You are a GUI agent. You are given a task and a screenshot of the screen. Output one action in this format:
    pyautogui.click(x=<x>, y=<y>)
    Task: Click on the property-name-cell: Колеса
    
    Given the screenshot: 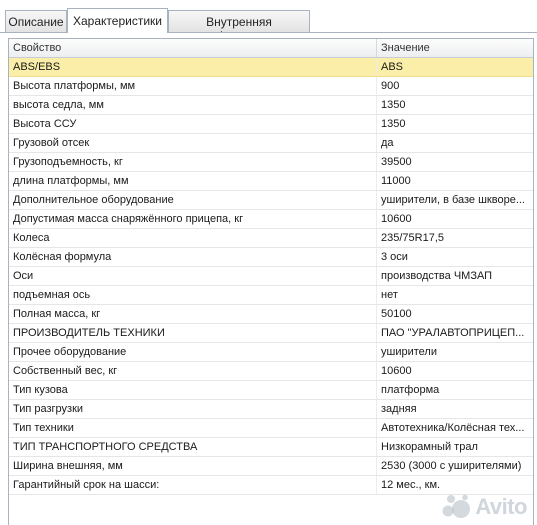 What is the action you would take?
    pyautogui.click(x=193, y=238)
    